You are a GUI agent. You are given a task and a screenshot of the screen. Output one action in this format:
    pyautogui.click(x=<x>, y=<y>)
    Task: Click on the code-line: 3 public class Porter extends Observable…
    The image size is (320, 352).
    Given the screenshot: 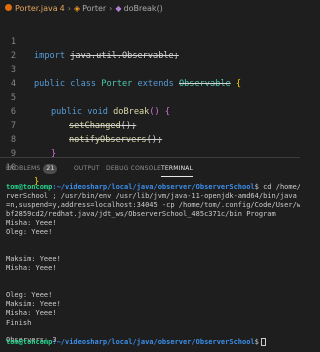 What is the action you would take?
    pyautogui.click(x=150, y=69)
    